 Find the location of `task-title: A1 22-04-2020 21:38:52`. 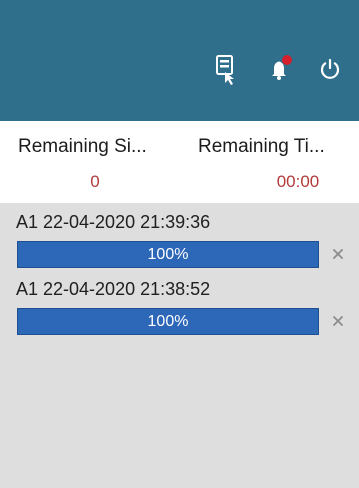

task-title: A1 22-04-2020 21:38:52 is located at coordinates (113, 289).